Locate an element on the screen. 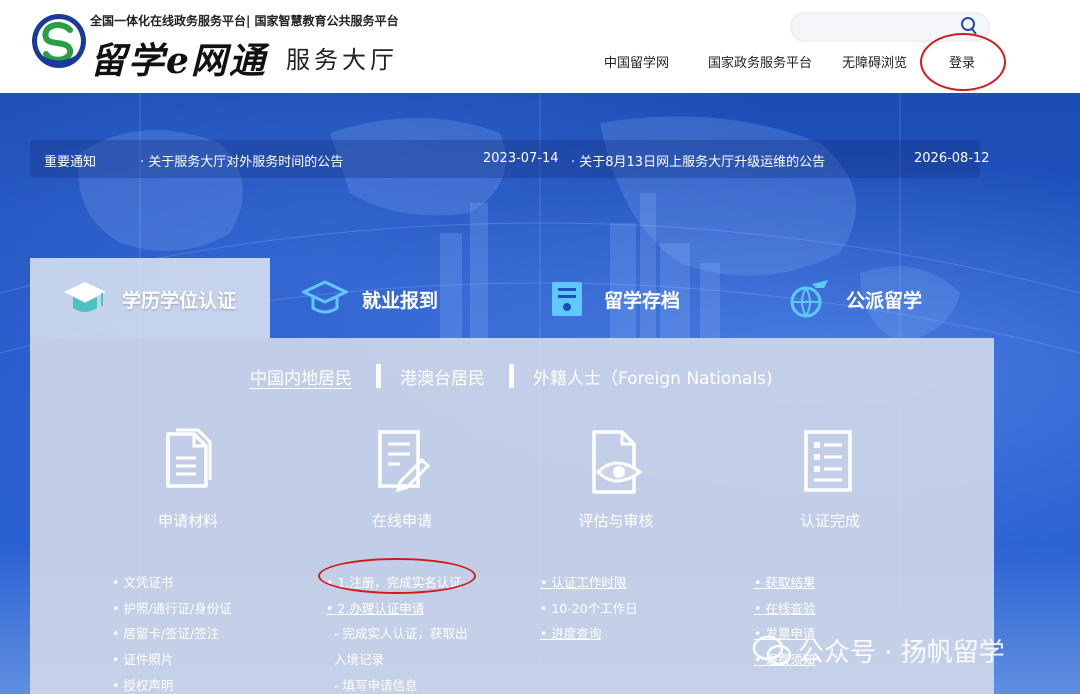 The height and width of the screenshot is (694, 1080). list-item: • 10-20个工作日 is located at coordinates (589, 608).